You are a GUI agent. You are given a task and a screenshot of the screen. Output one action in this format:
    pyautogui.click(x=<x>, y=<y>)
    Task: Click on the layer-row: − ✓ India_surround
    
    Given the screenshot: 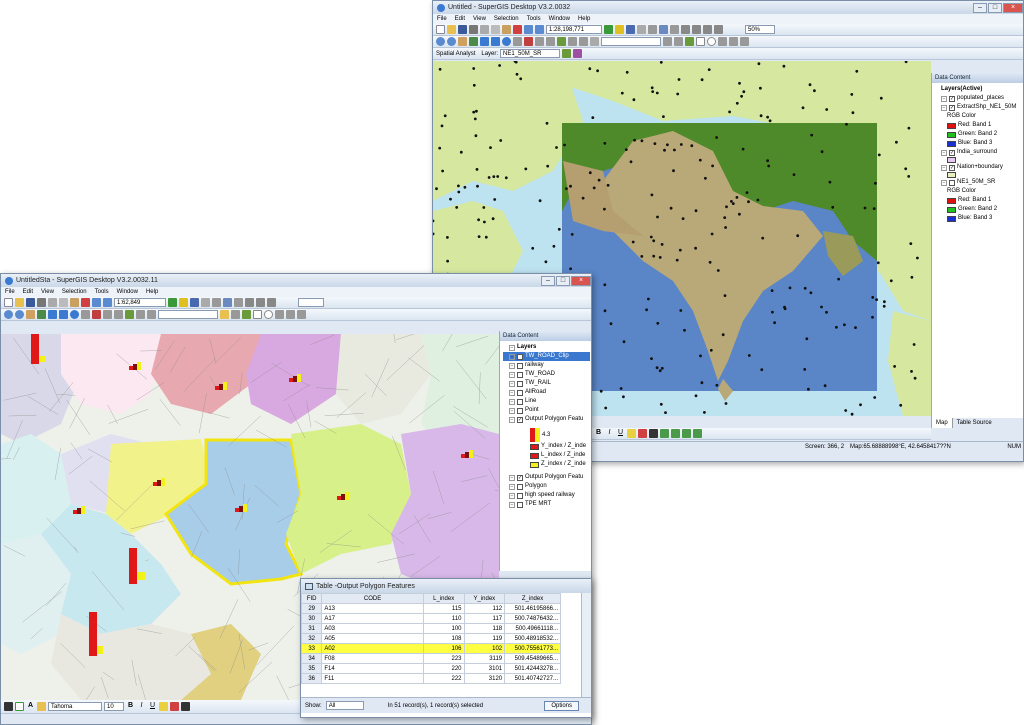 What is the action you would take?
    pyautogui.click(x=978, y=152)
    